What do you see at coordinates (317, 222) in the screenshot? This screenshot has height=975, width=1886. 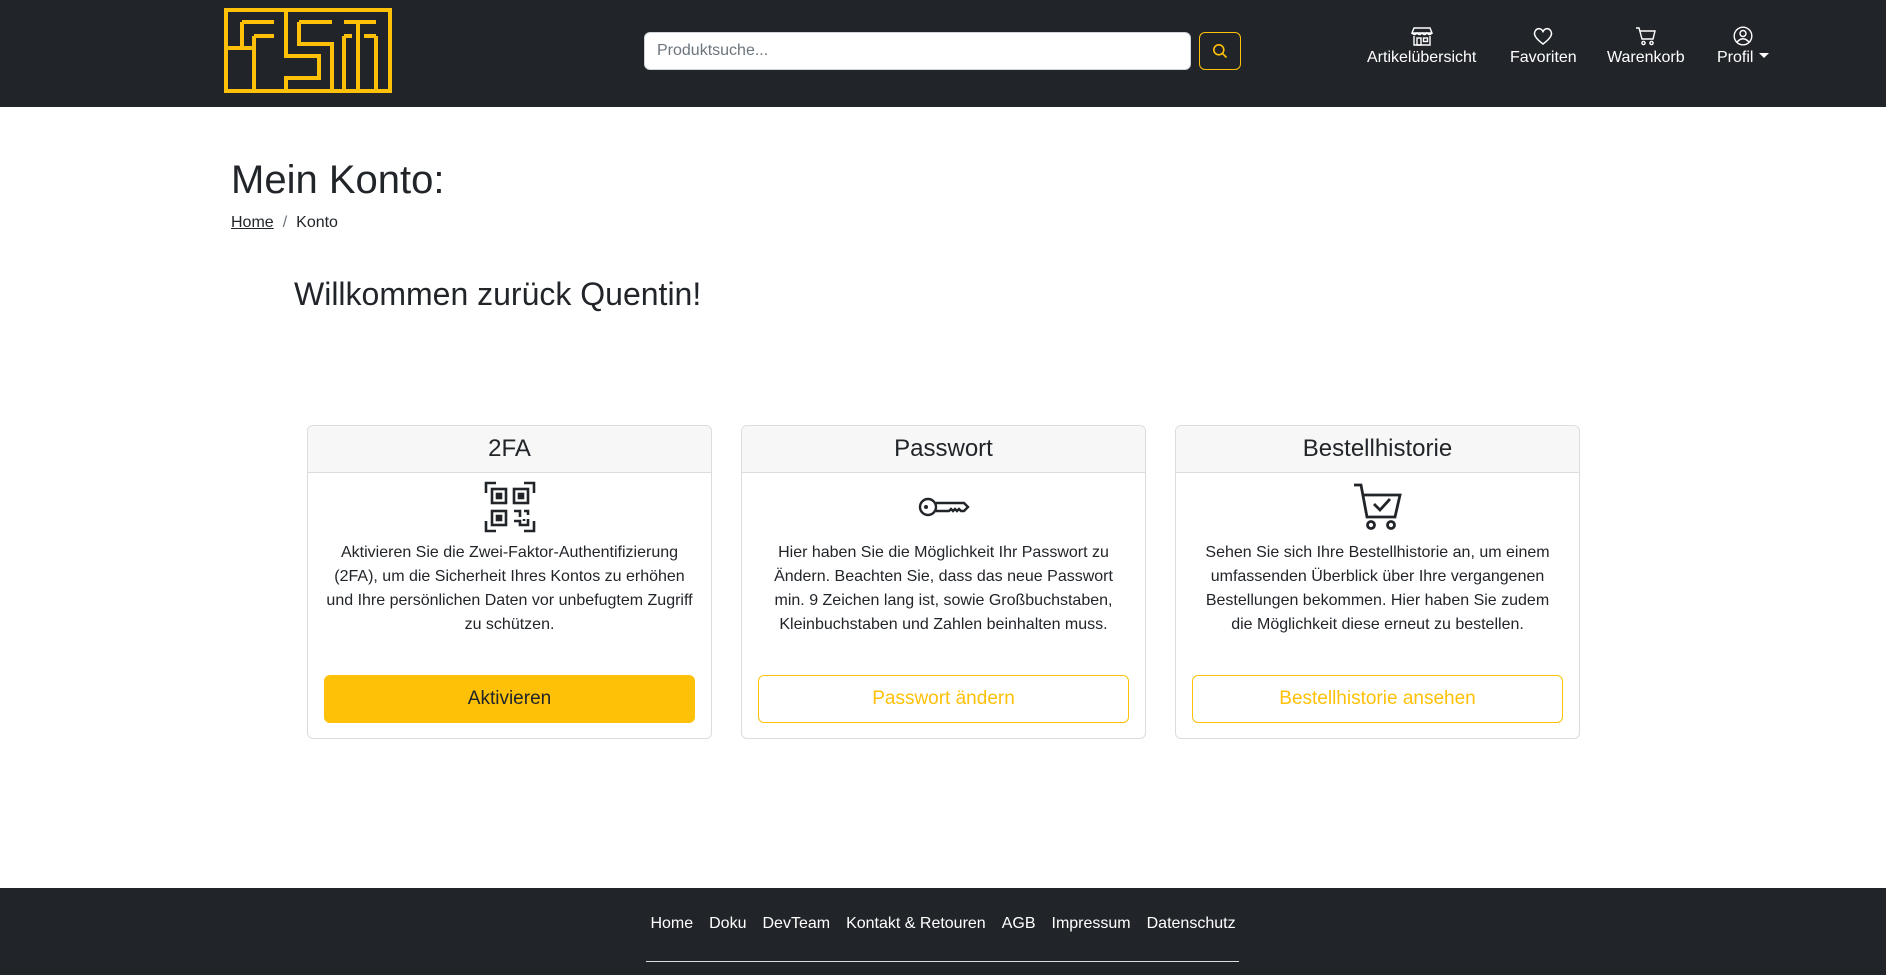 I see `breadcrumb-current: Konto` at bounding box center [317, 222].